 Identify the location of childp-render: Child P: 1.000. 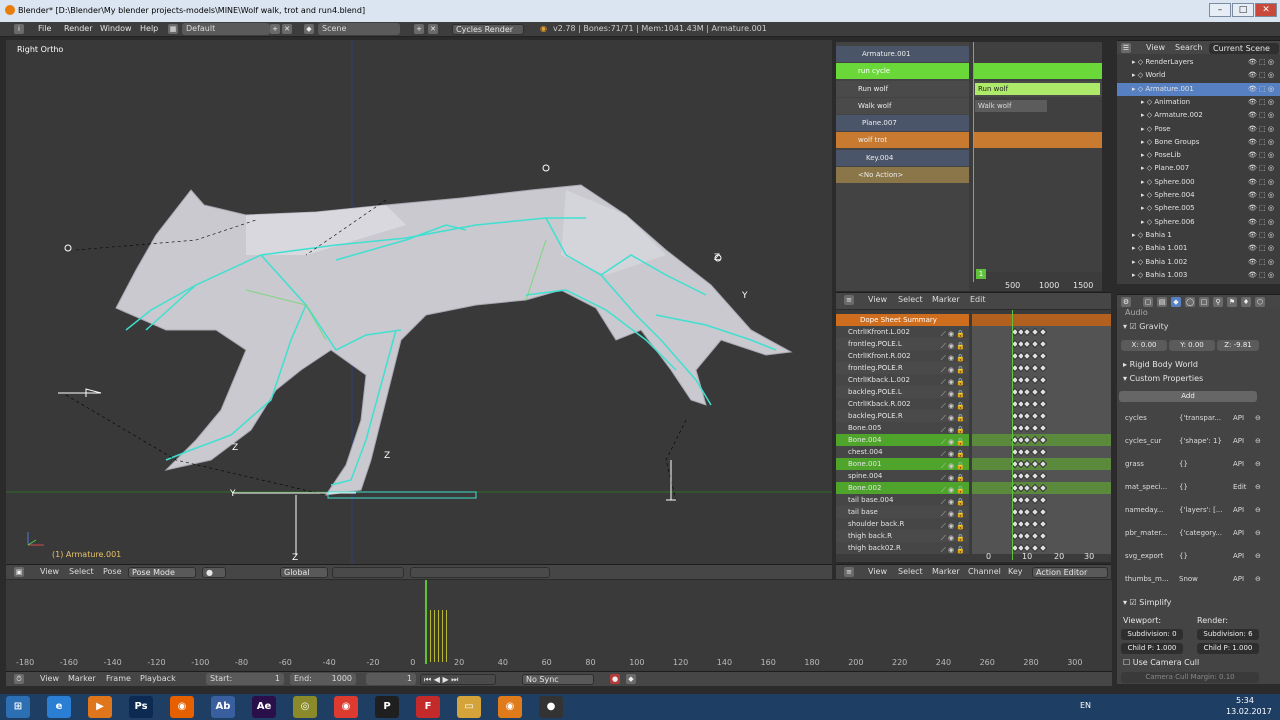
(1228, 648).